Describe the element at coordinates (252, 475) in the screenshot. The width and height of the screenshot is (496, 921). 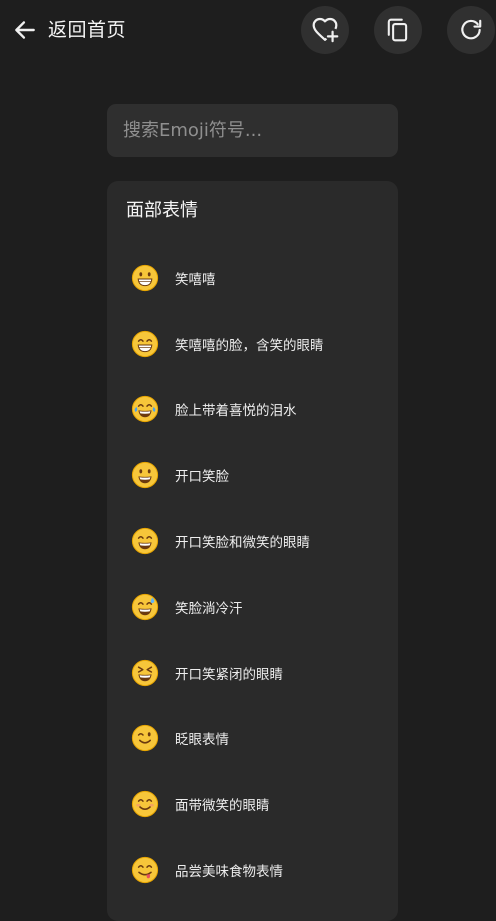
I see `emoji-item: 开口笑脸` at that location.